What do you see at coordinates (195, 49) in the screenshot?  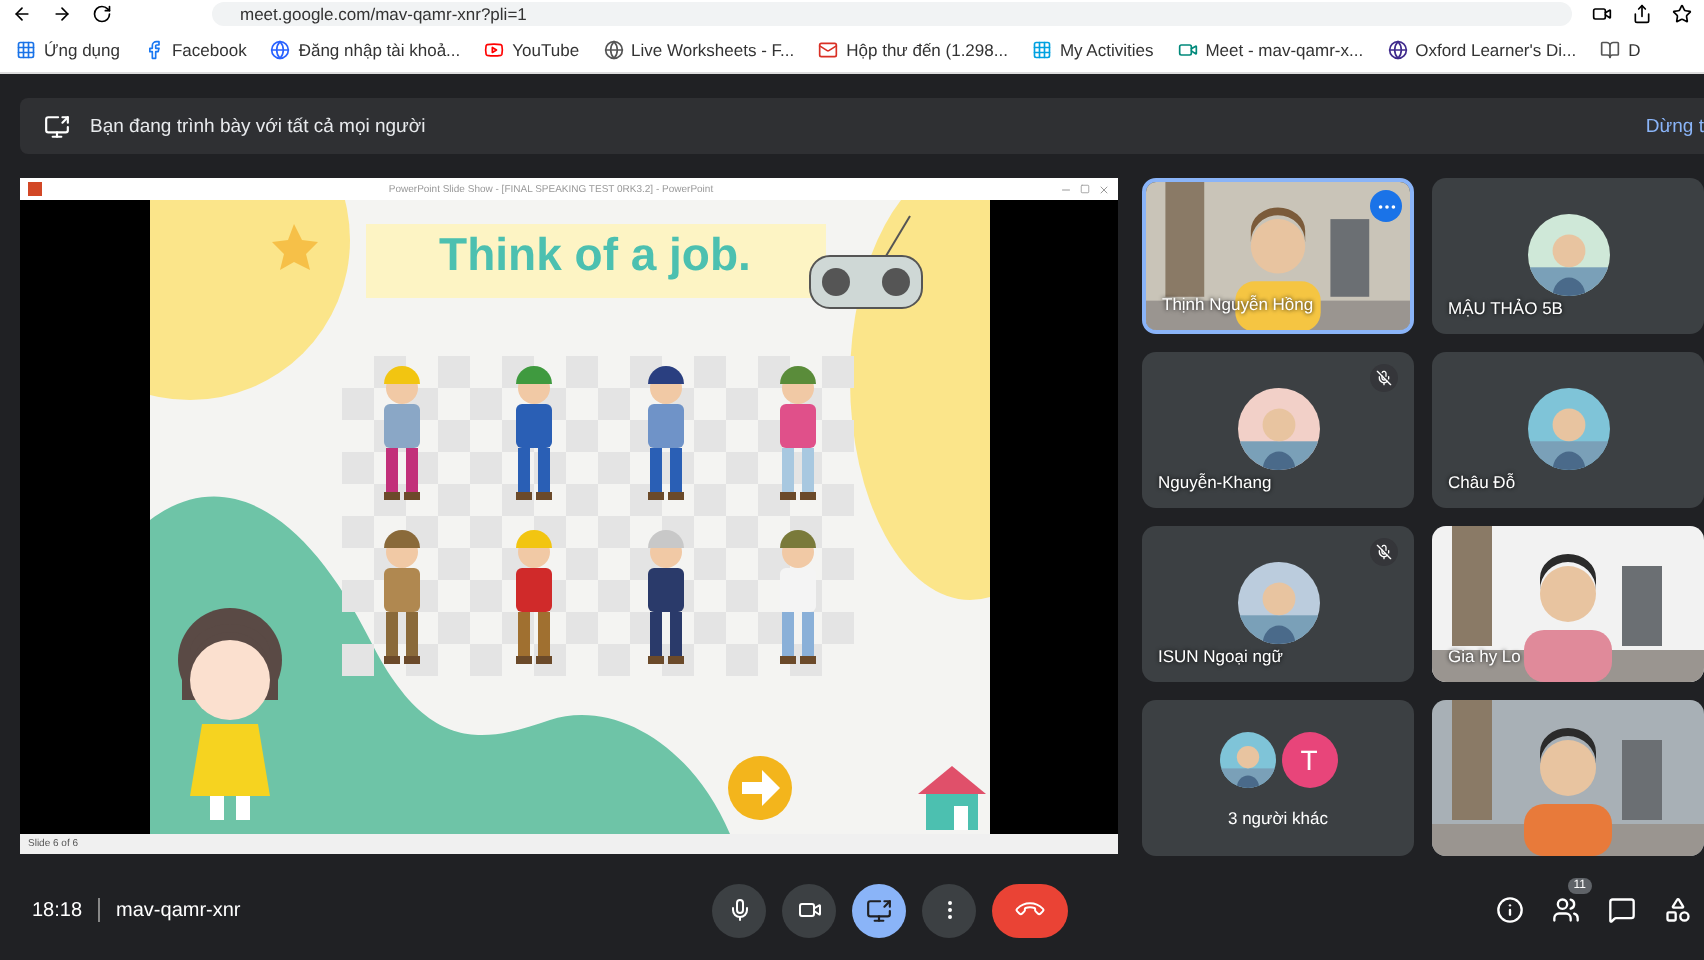 I see `bookmark-link: Facebook` at bounding box center [195, 49].